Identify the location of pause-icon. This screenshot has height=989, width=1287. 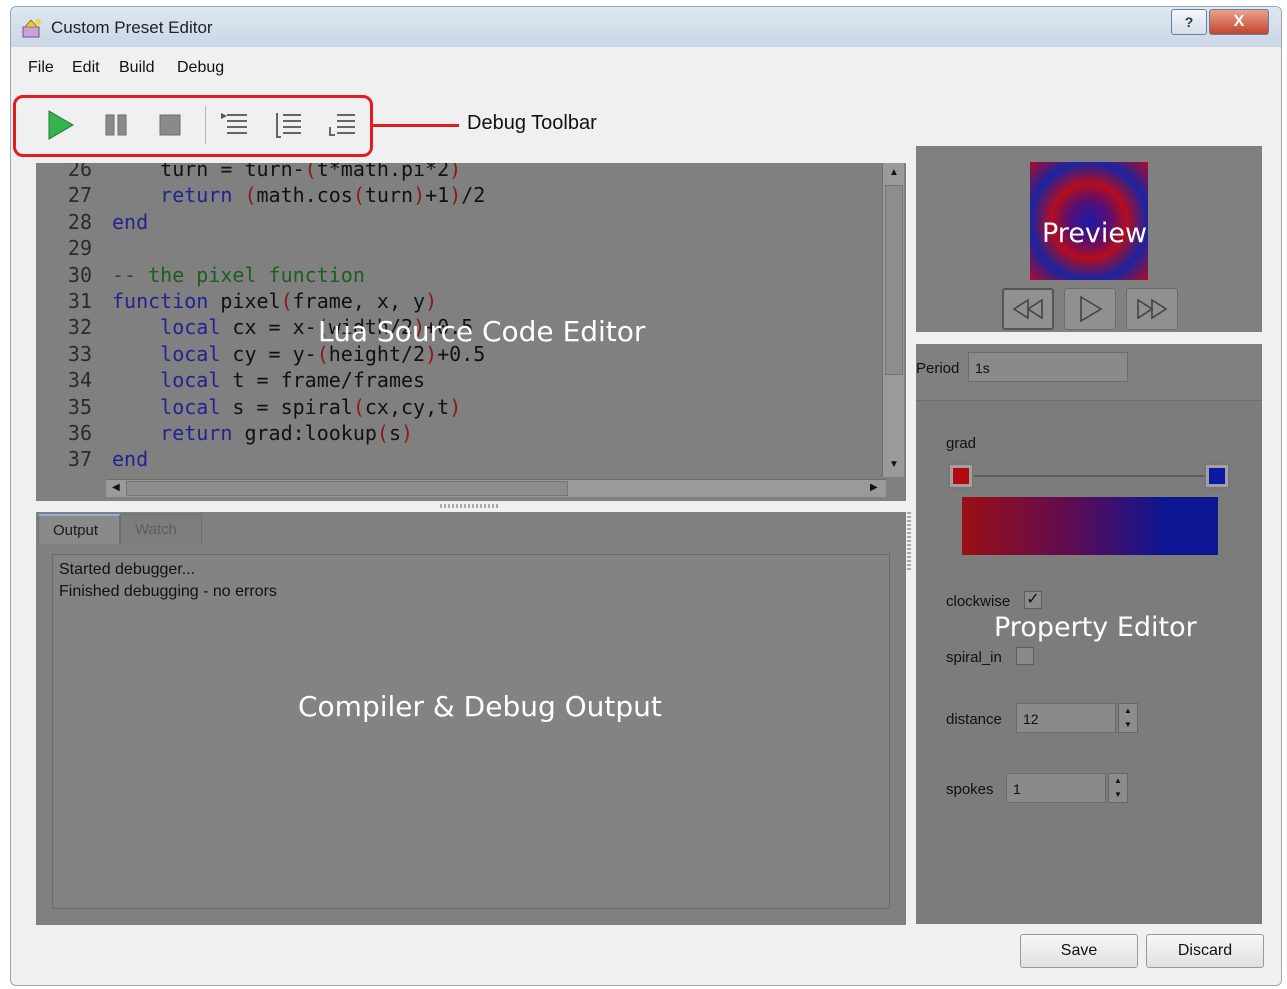
(116, 125).